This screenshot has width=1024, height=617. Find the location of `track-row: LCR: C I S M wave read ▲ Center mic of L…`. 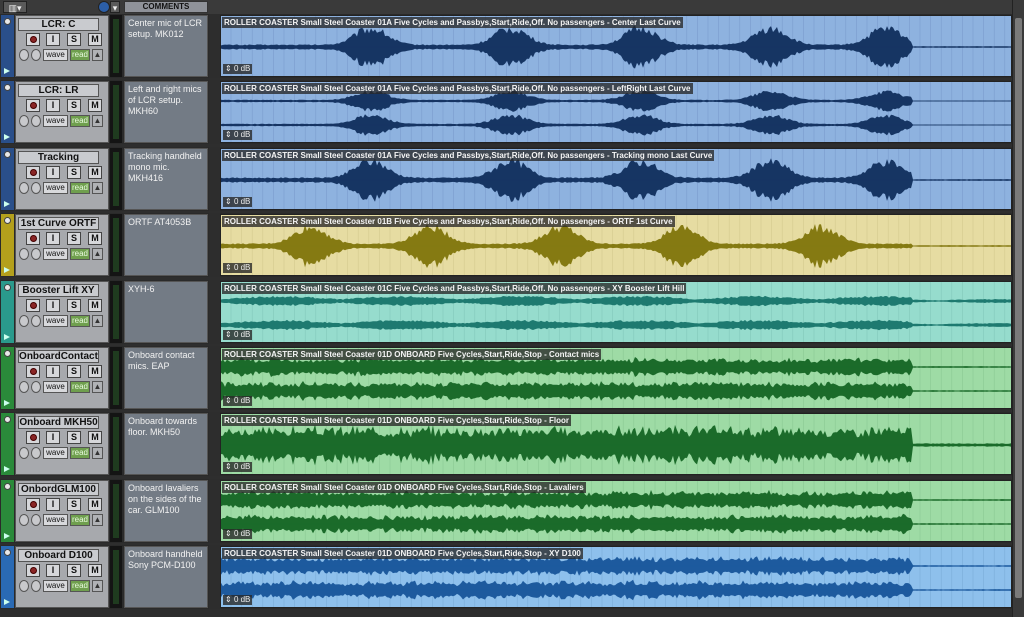

track-row: LCR: C I S M wave read ▲ Center mic of L… is located at coordinates (512, 46).